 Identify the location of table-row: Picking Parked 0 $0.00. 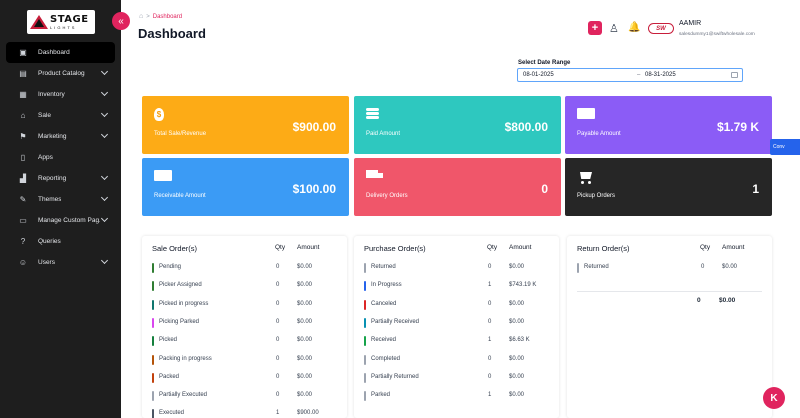
(244, 323).